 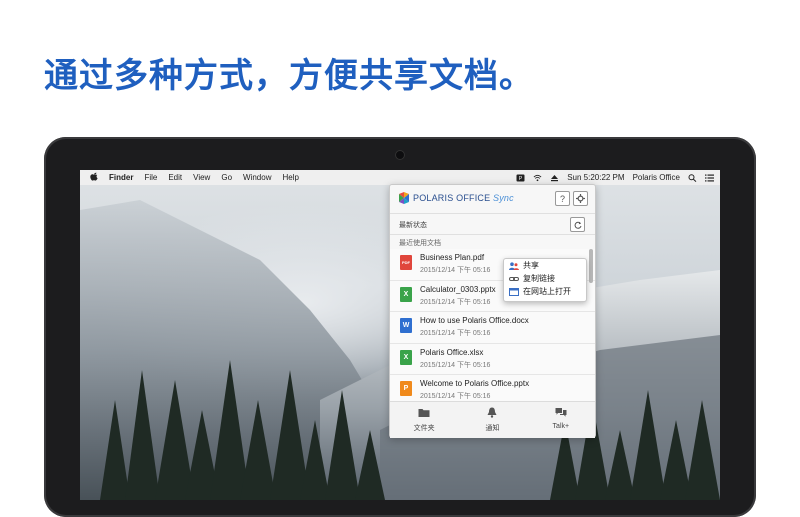 I want to click on file-context-menu: 共享 复制链接 在网站上打开, so click(x=545, y=280).